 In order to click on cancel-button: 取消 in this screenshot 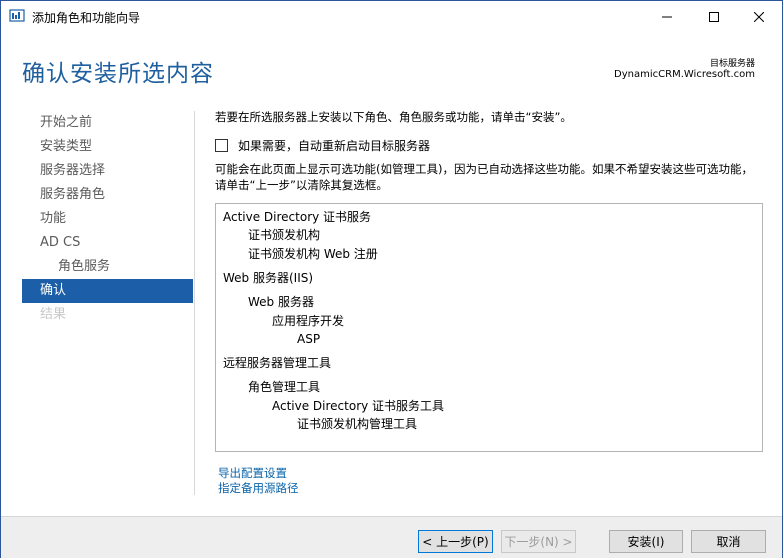, I will do `click(728, 541)`.